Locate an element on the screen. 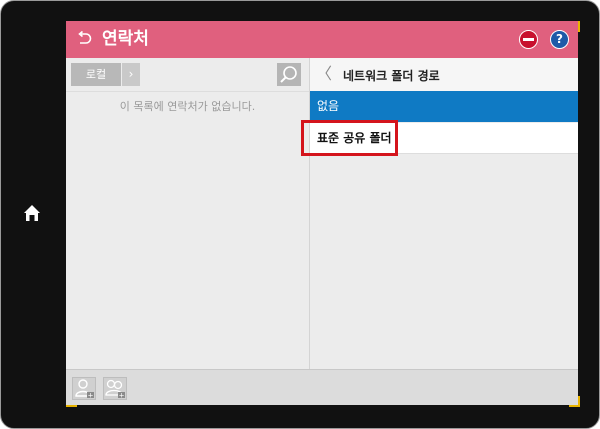 The height and width of the screenshot is (429, 600). chevron-right-icon: › is located at coordinates (131, 74).